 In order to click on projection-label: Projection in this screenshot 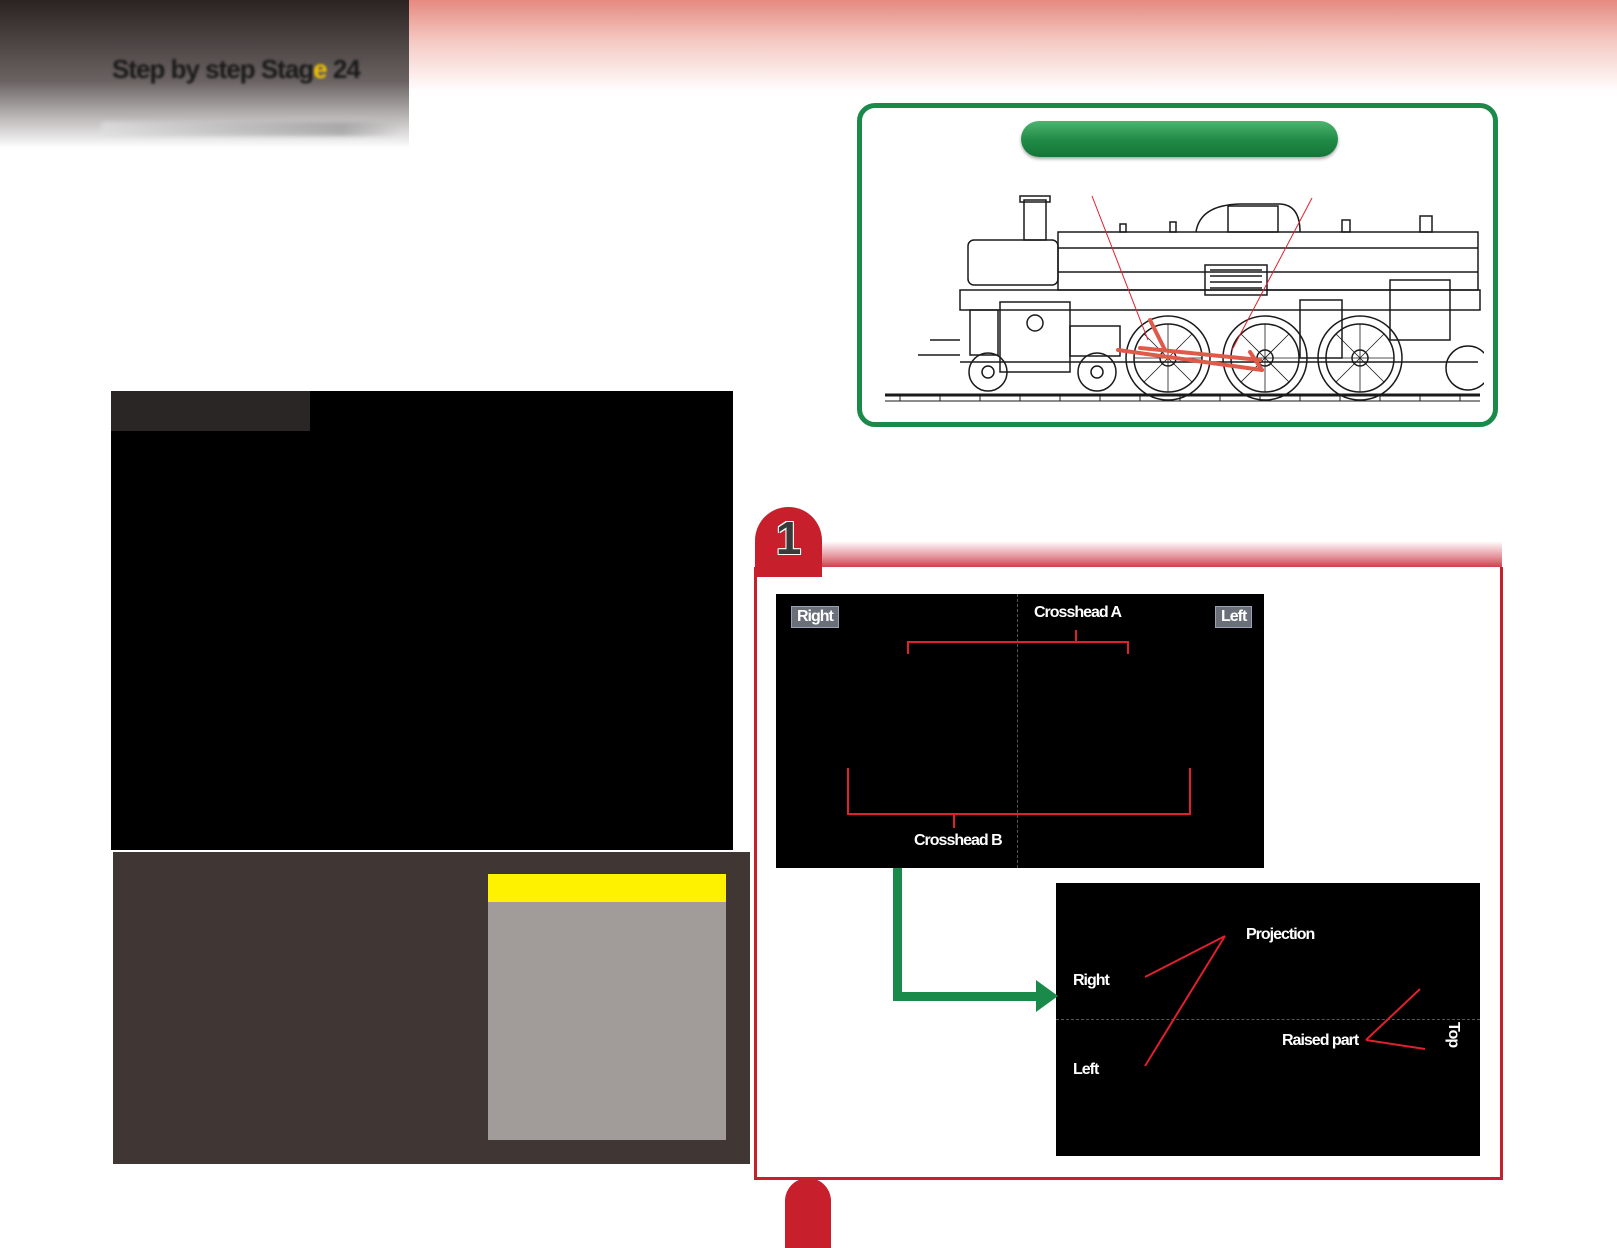, I will do `click(1280, 934)`.